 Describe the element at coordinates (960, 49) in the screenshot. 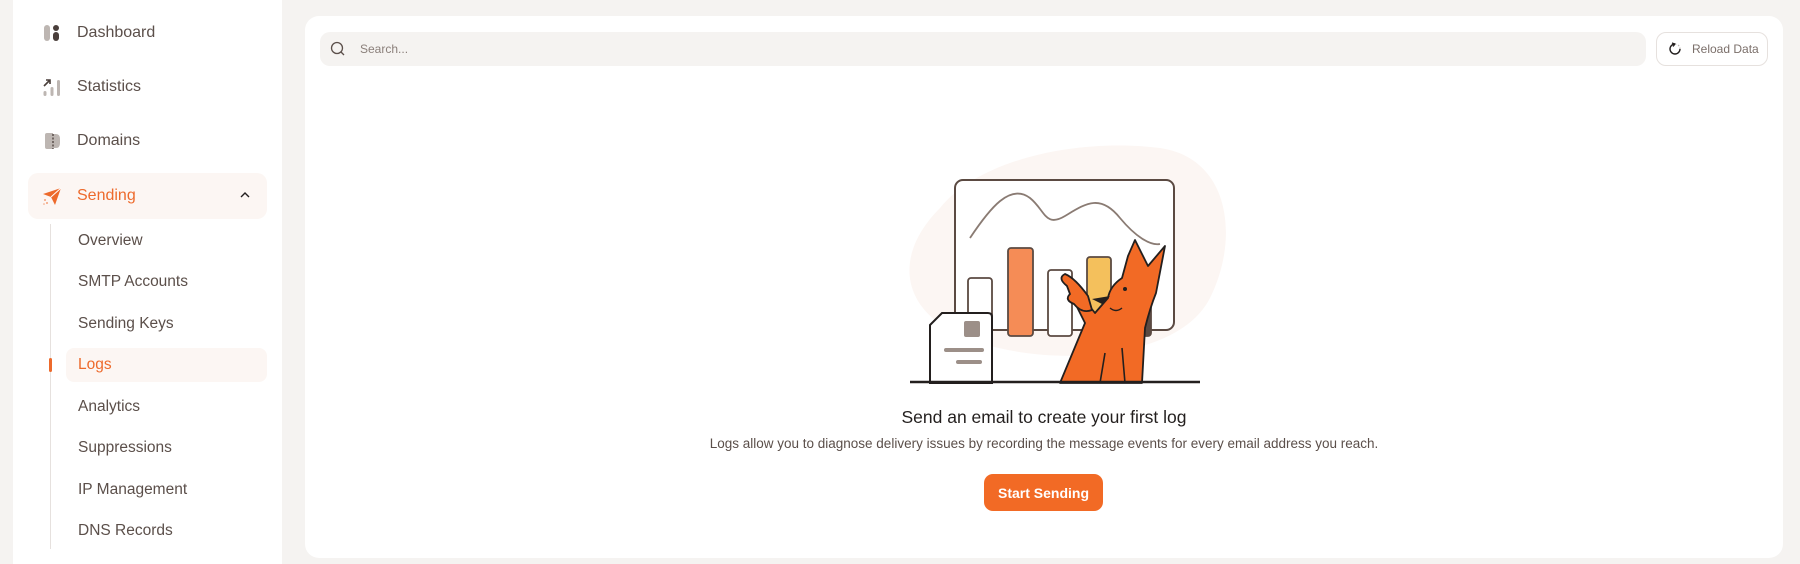

I see `search-input` at that location.